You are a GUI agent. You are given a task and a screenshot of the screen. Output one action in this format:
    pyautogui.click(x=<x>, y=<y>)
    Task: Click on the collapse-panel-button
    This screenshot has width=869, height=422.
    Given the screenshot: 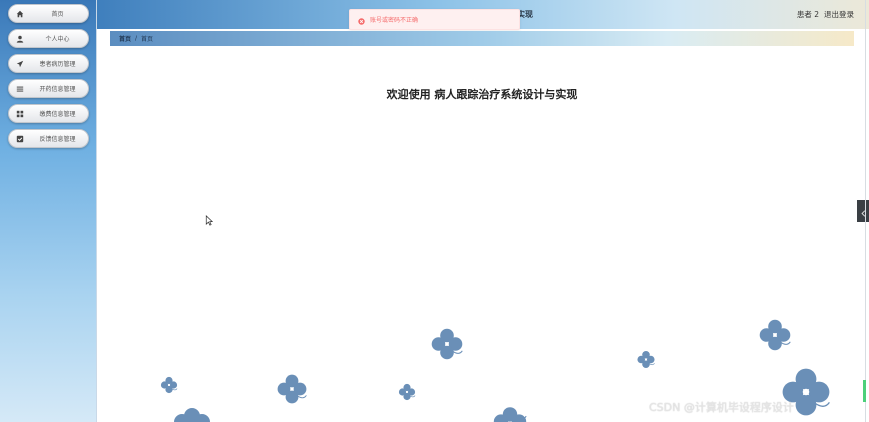 What is the action you would take?
    pyautogui.click(x=863, y=211)
    